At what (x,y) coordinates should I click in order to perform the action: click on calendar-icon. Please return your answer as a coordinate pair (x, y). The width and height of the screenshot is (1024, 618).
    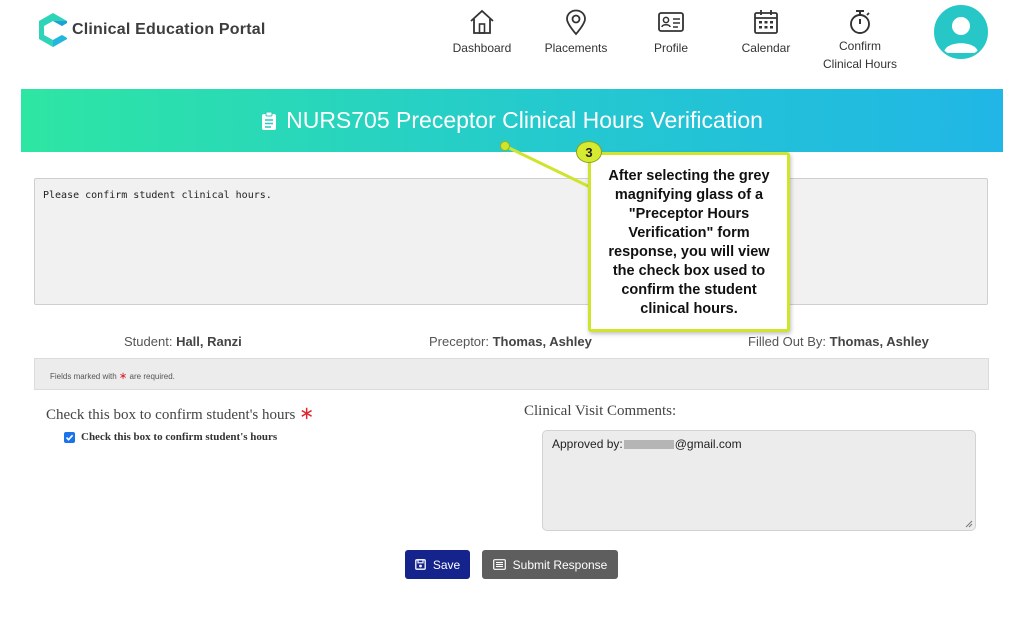
    Looking at the image, I should click on (766, 22).